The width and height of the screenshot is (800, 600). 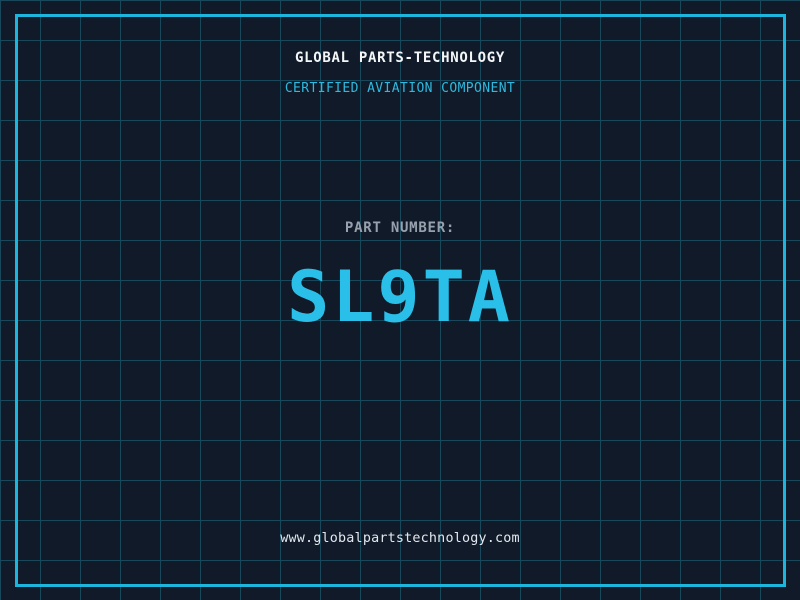 I want to click on part-number-value: SL9TA, so click(x=400, y=297).